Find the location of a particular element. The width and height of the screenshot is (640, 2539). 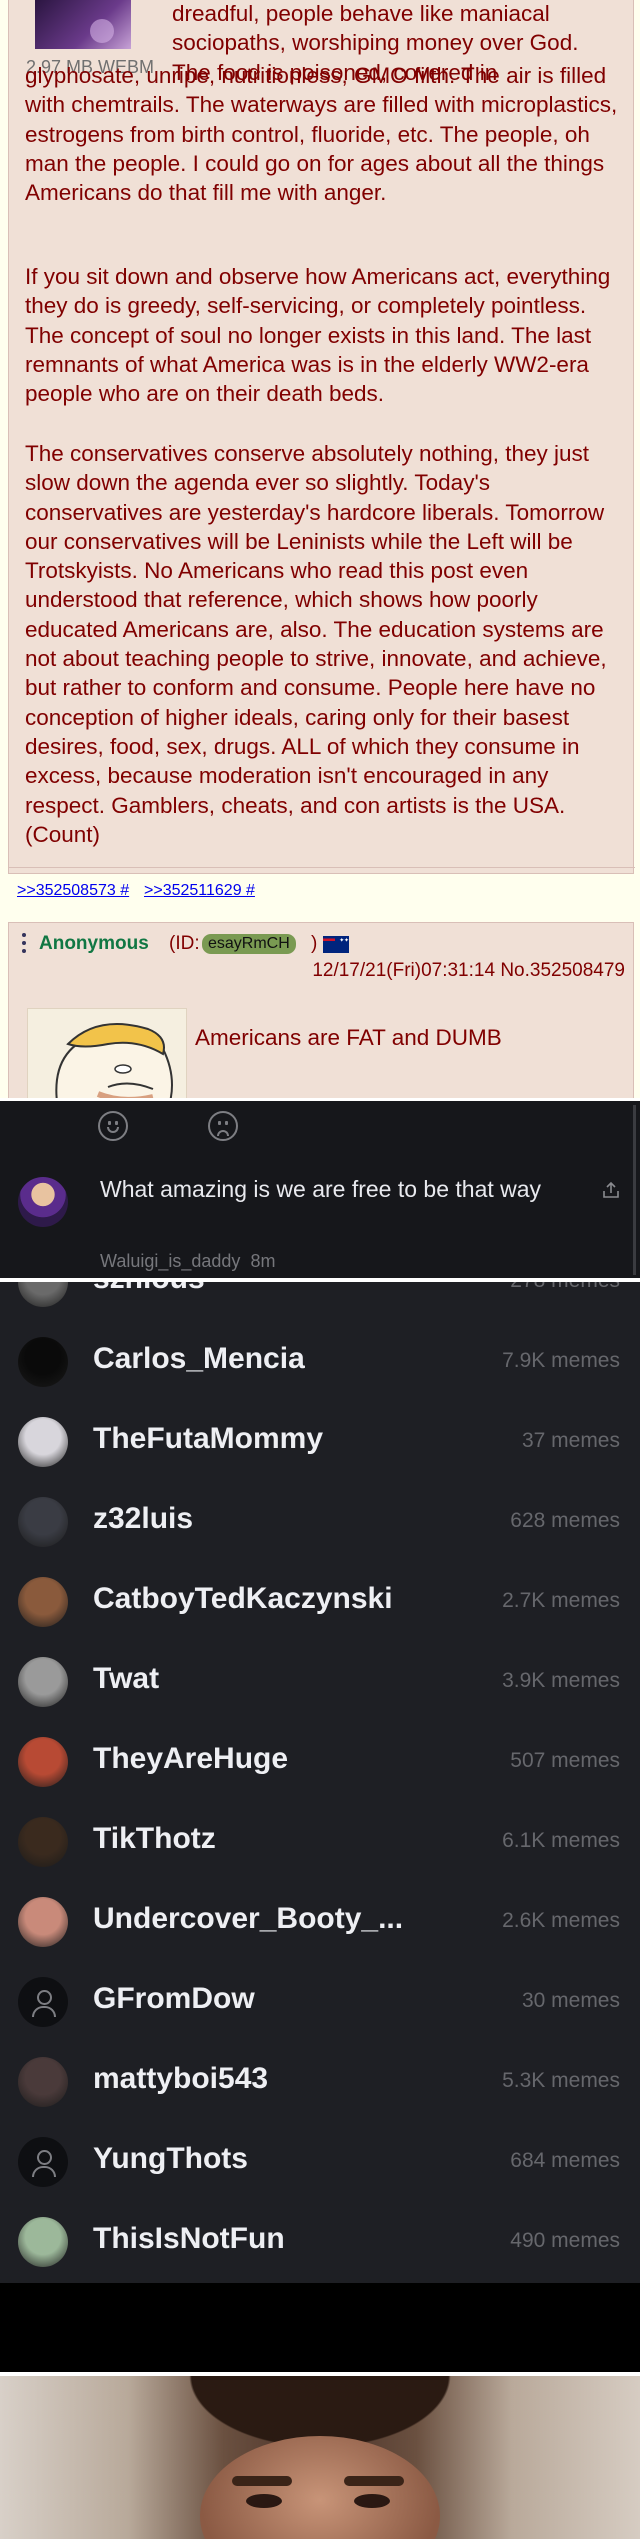

smile-reaction-icon is located at coordinates (113, 1126).